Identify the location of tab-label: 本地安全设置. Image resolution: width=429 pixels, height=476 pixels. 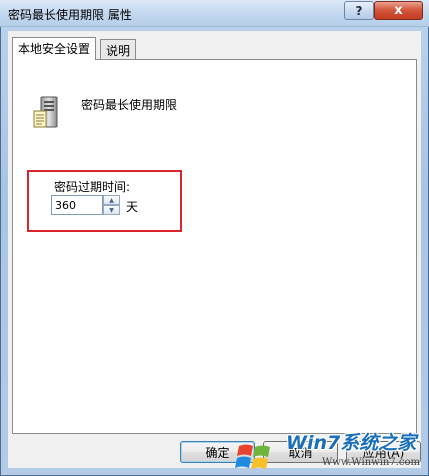
(54, 49).